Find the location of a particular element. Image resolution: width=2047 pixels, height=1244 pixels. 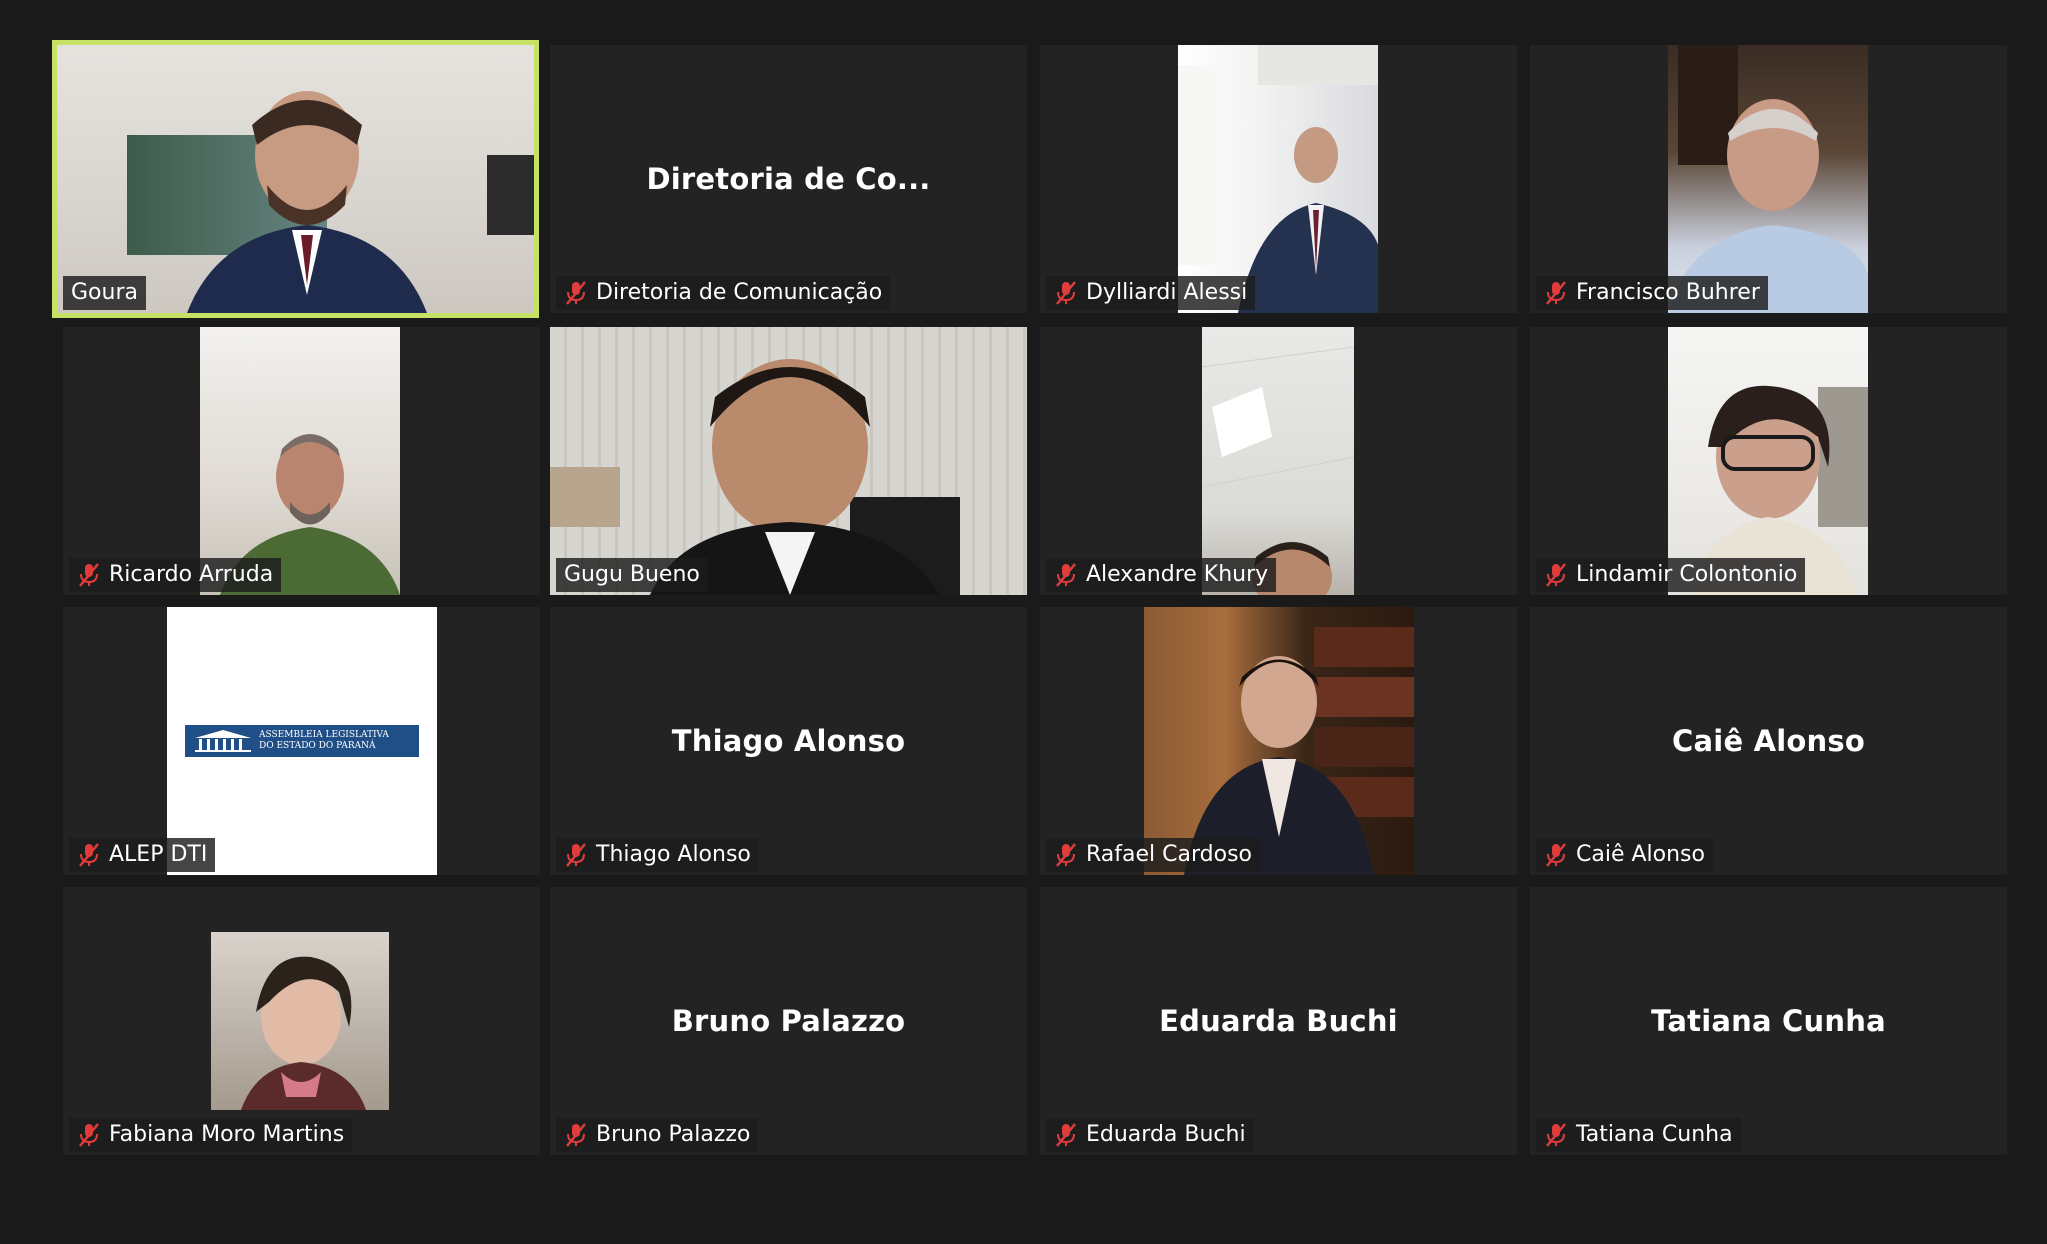

participant-name: Francisco Buhrer is located at coordinates (1668, 292).